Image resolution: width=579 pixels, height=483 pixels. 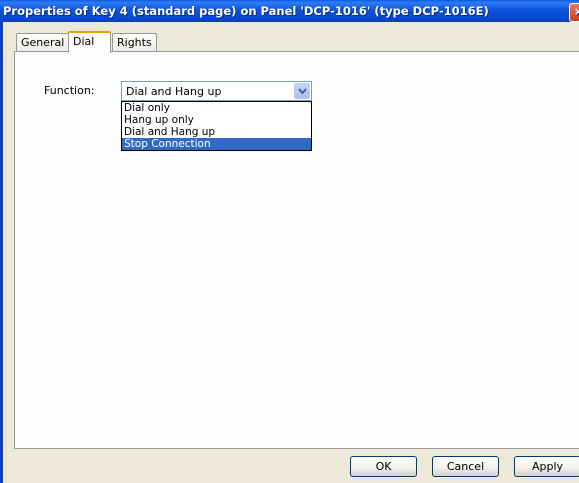 I want to click on option-dial-and-hang-up: Dial and Hang up, so click(x=216, y=132).